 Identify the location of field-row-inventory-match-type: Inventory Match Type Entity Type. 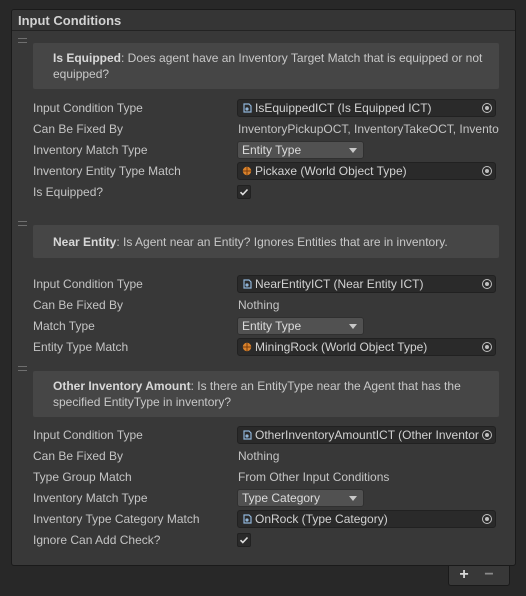
(266, 150).